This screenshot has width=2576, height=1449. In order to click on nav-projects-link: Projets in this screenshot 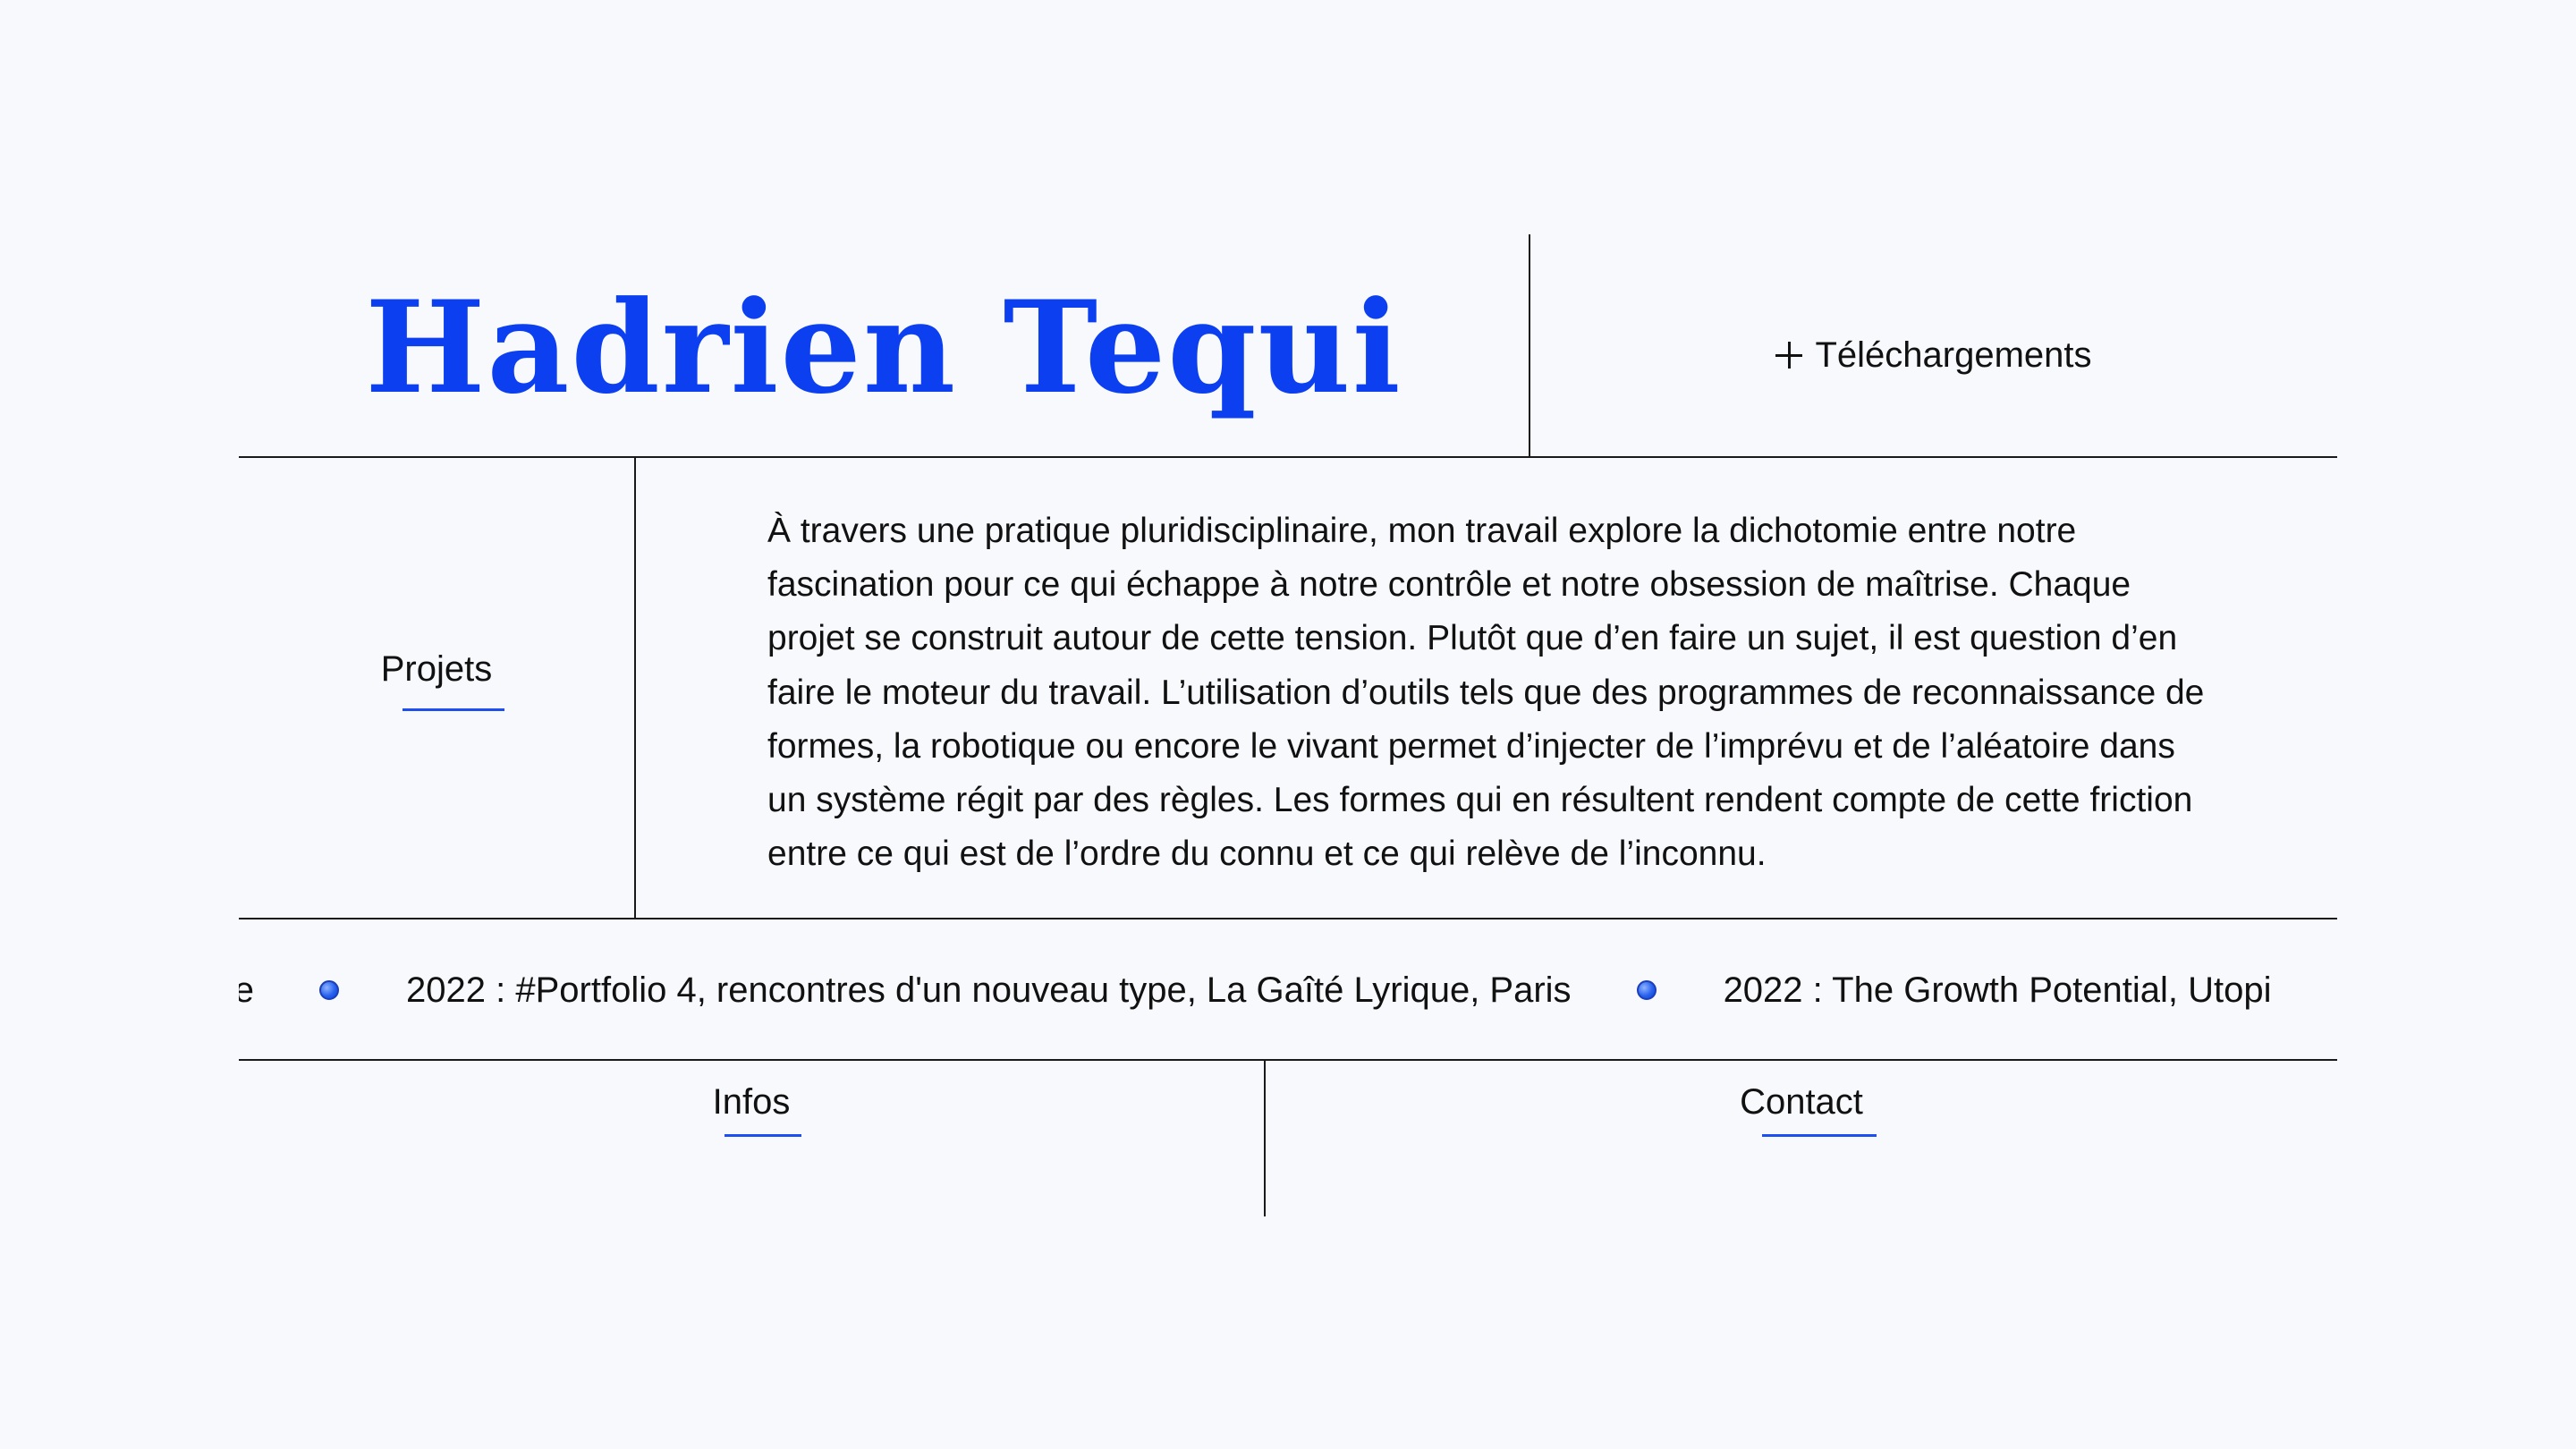, I will do `click(436, 688)`.